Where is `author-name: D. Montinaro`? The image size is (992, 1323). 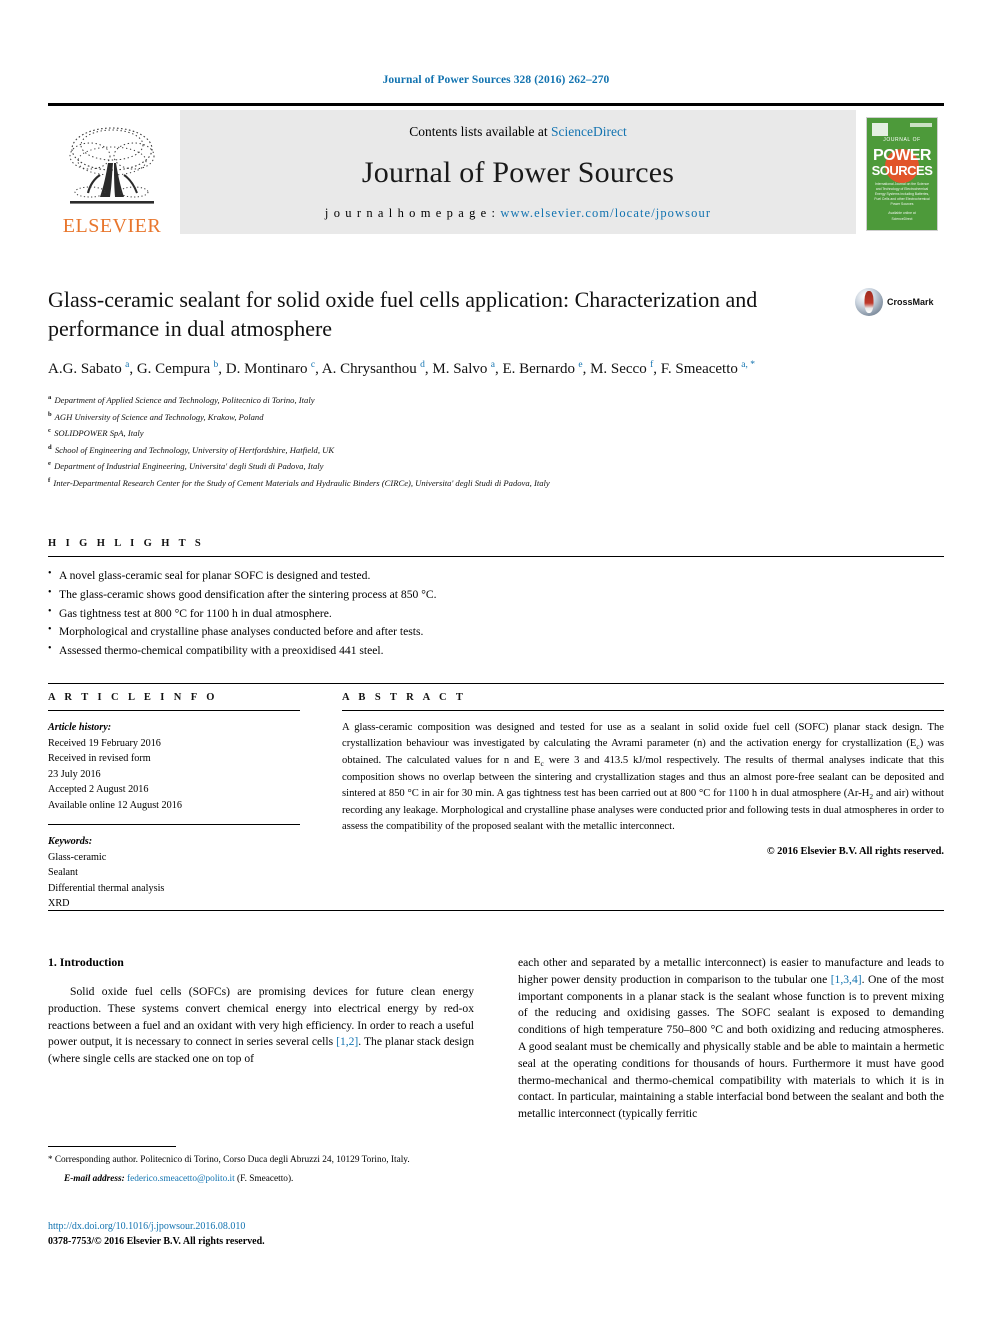
author-name: D. Montinaro is located at coordinates (267, 369).